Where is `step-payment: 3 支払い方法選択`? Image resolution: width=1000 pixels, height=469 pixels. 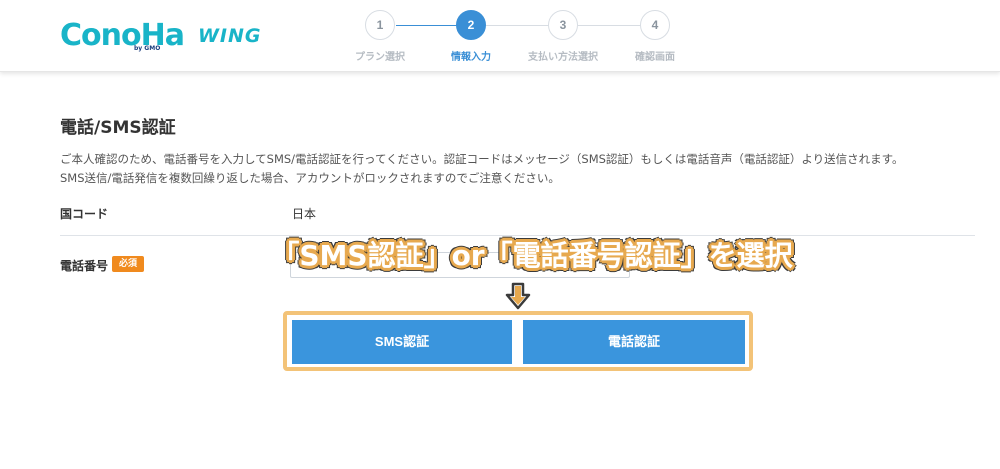 step-payment: 3 支払い方法選択 is located at coordinates (563, 36).